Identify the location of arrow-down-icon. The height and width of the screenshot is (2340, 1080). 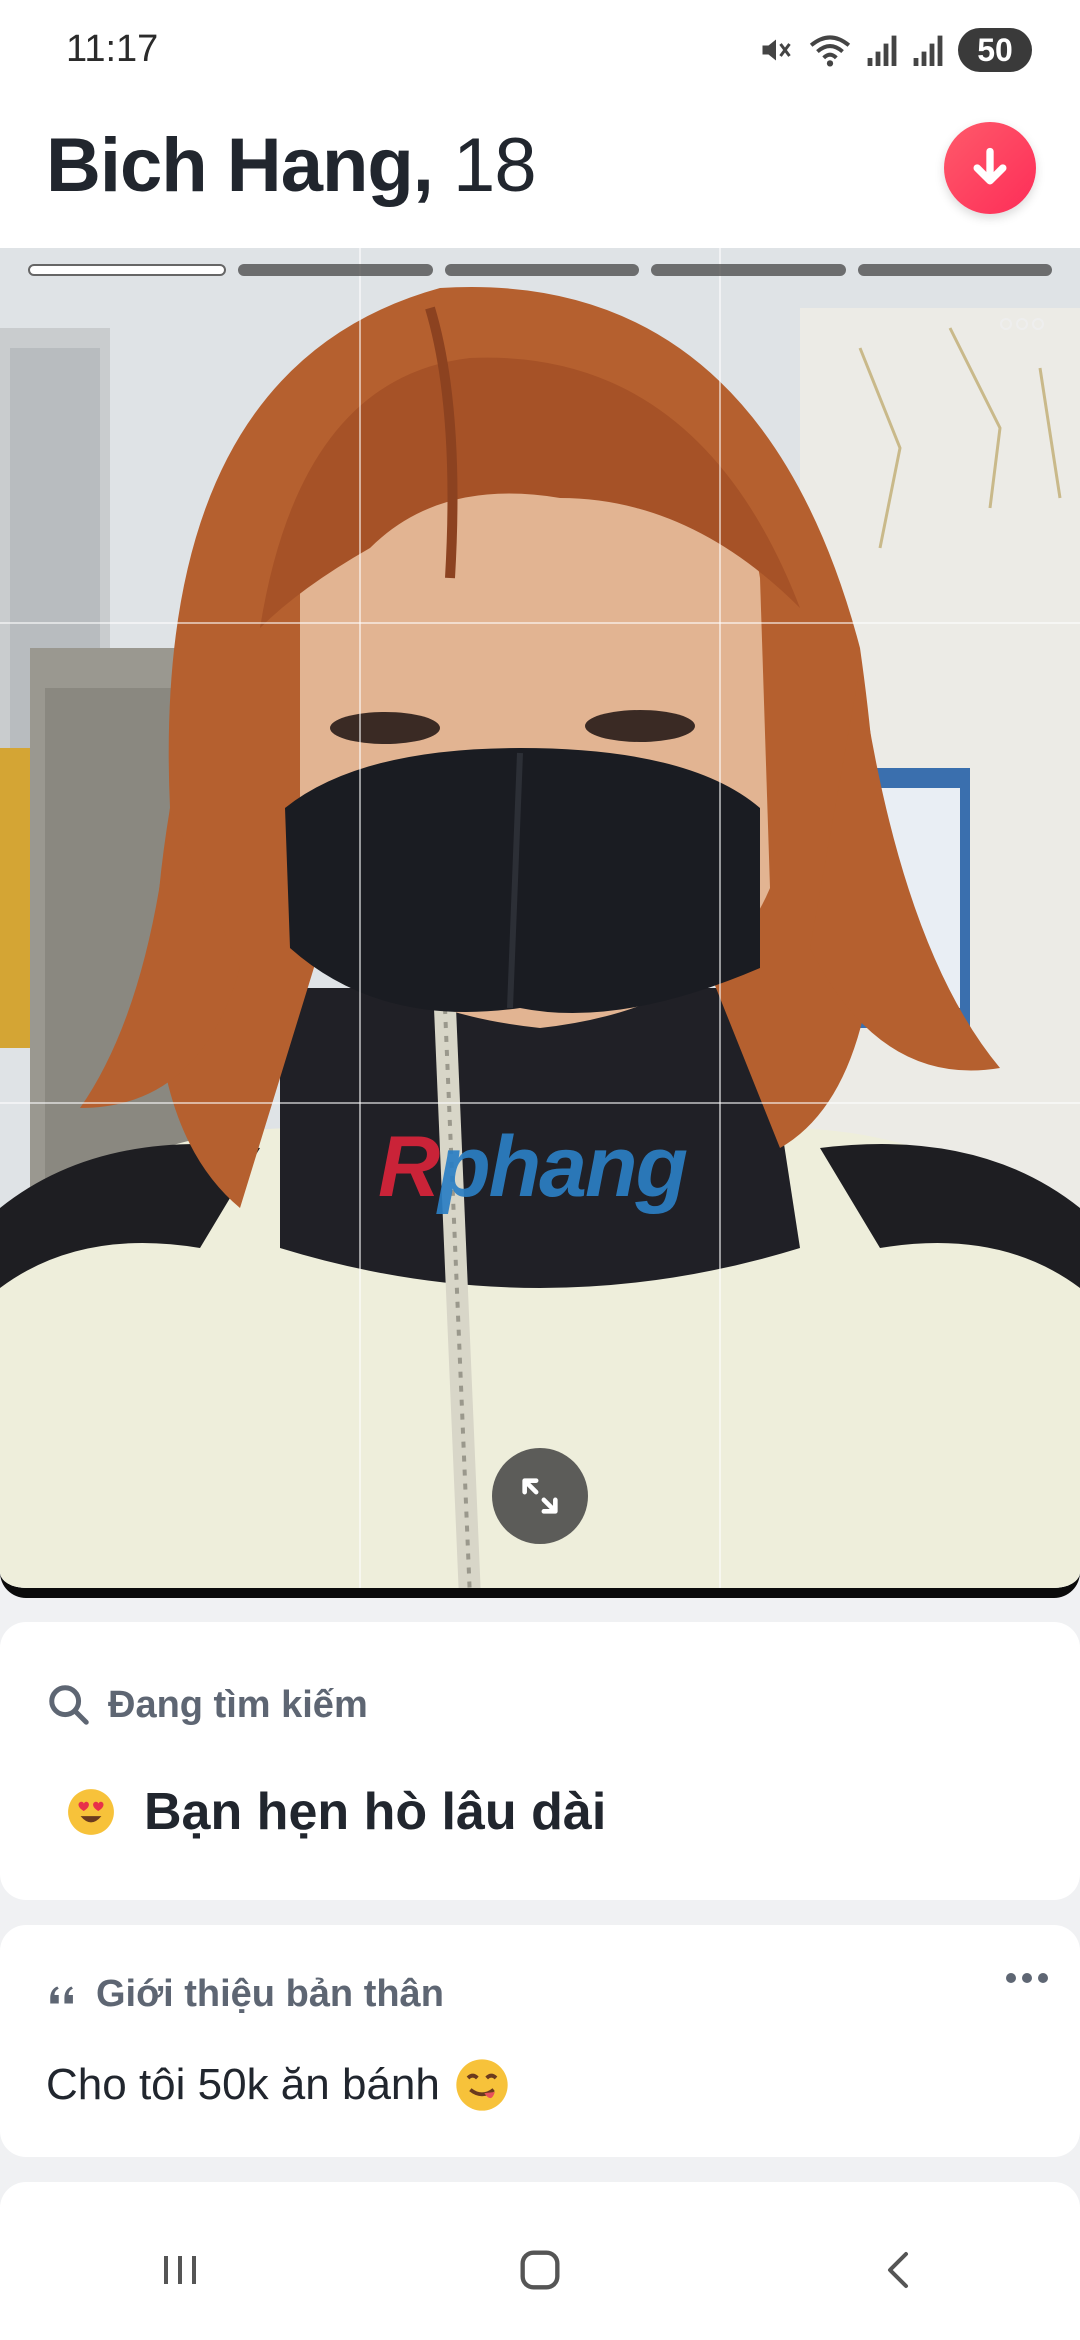
(990, 166).